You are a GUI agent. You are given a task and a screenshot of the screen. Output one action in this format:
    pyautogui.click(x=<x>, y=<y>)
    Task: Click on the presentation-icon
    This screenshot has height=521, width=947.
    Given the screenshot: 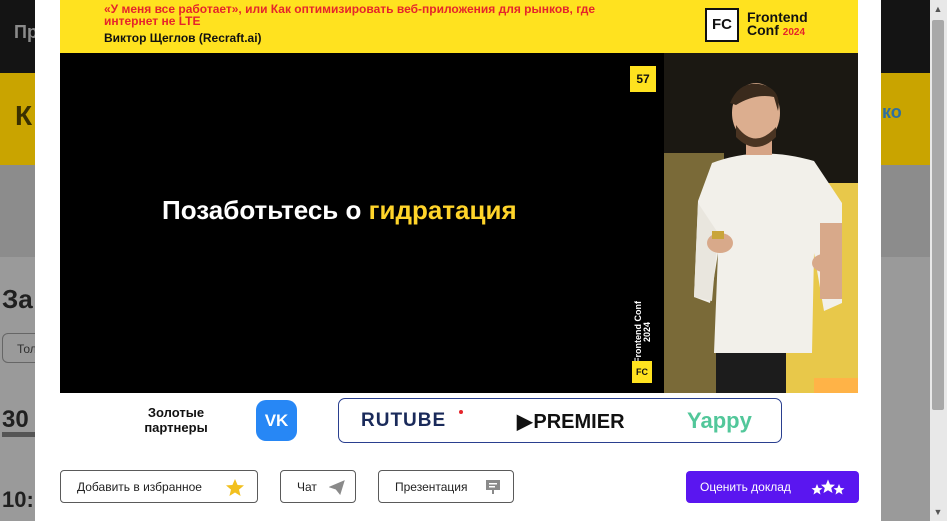 What is the action you would take?
    pyautogui.click(x=493, y=487)
    